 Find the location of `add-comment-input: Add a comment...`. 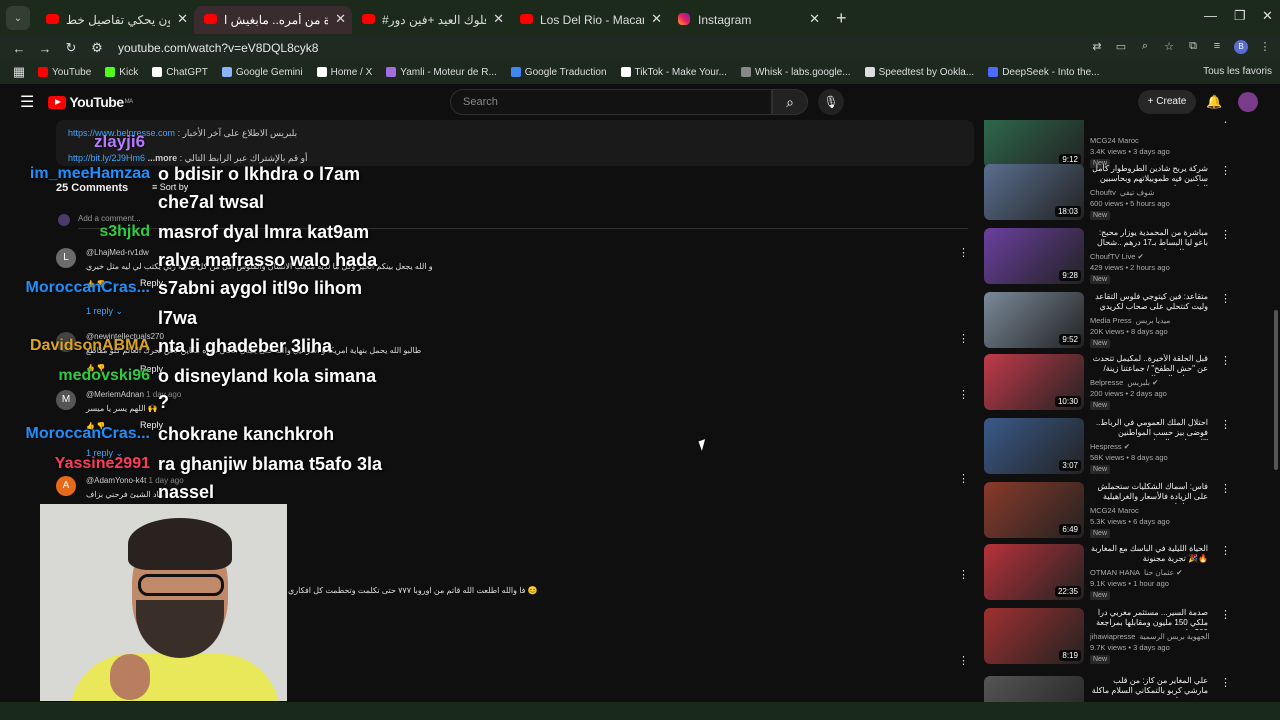

add-comment-input: Add a comment... is located at coordinates (109, 218).